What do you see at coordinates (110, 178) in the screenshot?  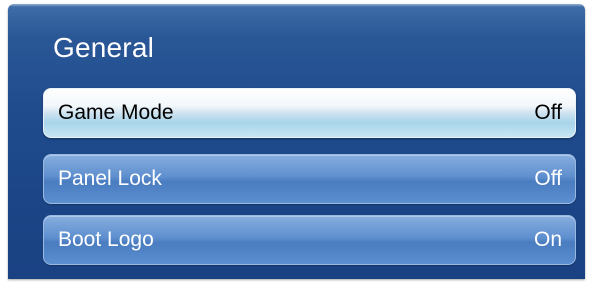 I see `menu-item-label: Panel Lock` at bounding box center [110, 178].